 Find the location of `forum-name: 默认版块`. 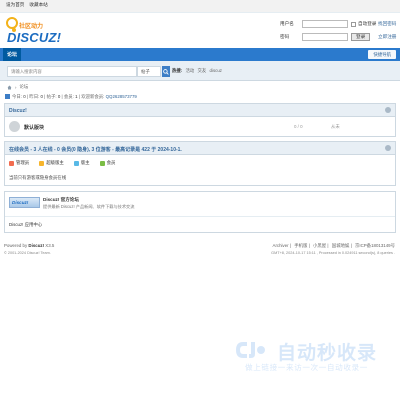

forum-name: 默认版块 is located at coordinates (34, 127).